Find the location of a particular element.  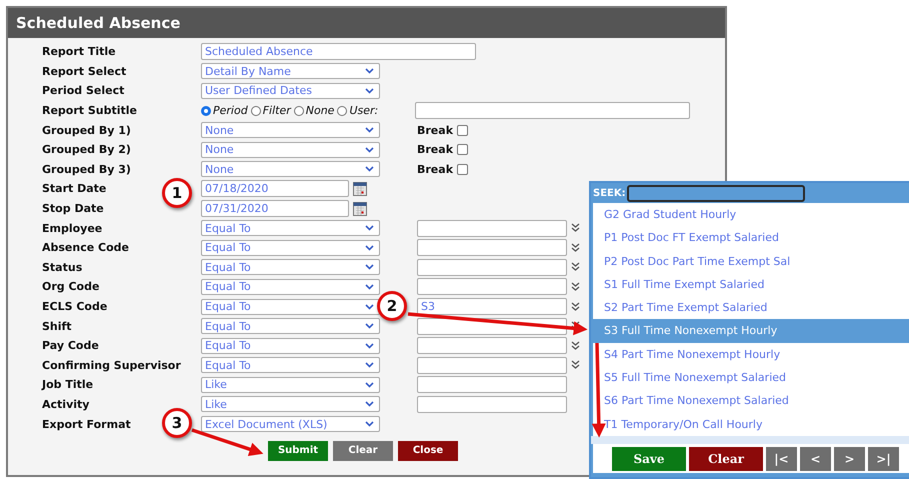

window-title: Scheduled Absence is located at coordinates (366, 23).